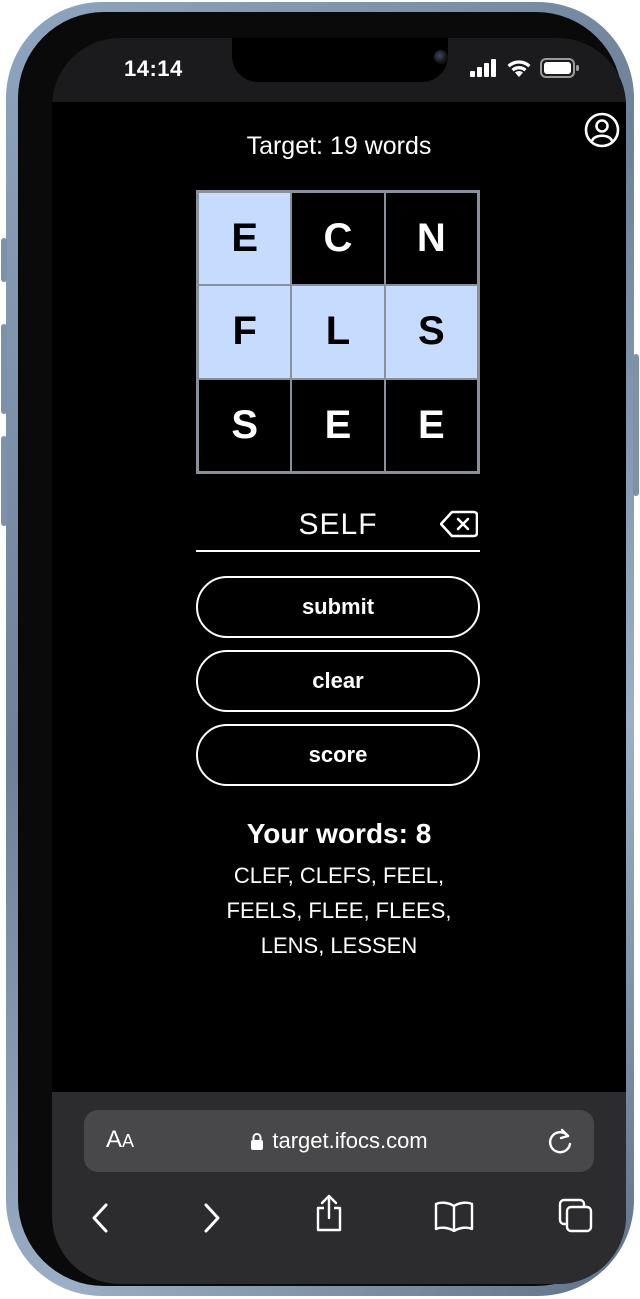  I want to click on share-button, so click(329, 1215).